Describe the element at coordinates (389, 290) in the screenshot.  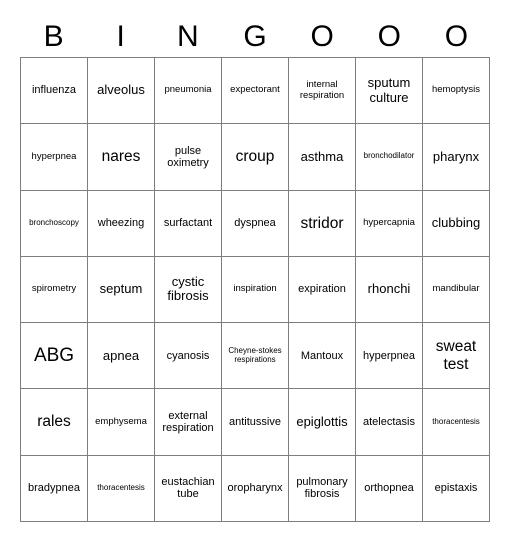
I see `bingo-cell: rhonchi` at that location.